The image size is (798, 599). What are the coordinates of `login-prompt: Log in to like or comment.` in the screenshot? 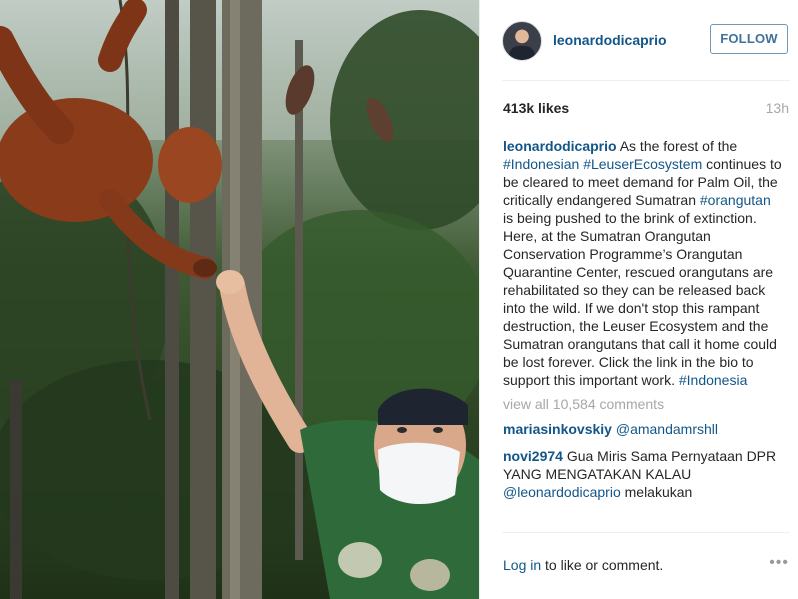 It's located at (583, 565).